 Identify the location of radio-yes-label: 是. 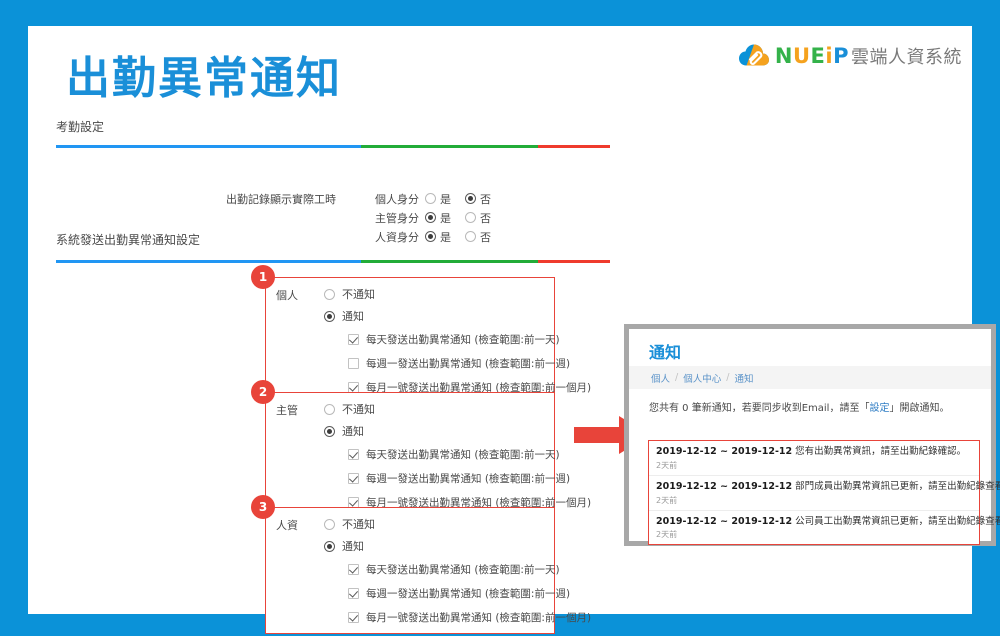
(445, 237).